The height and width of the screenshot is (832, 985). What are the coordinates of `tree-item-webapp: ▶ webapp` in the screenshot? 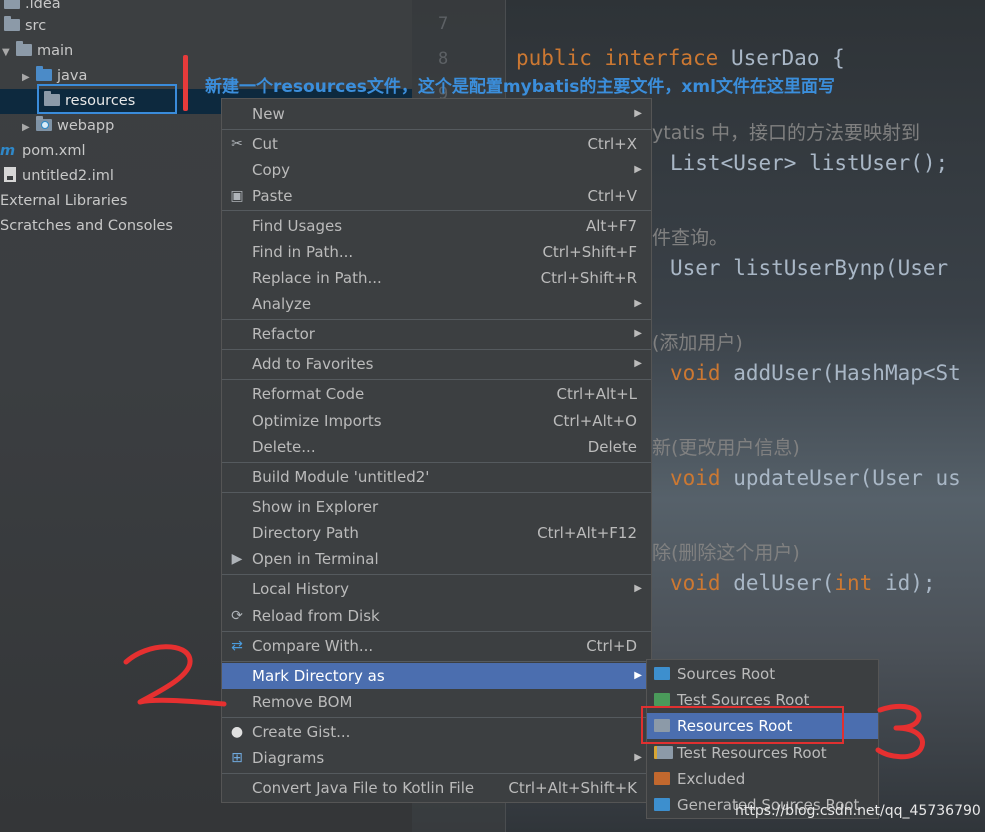 It's located at (68, 126).